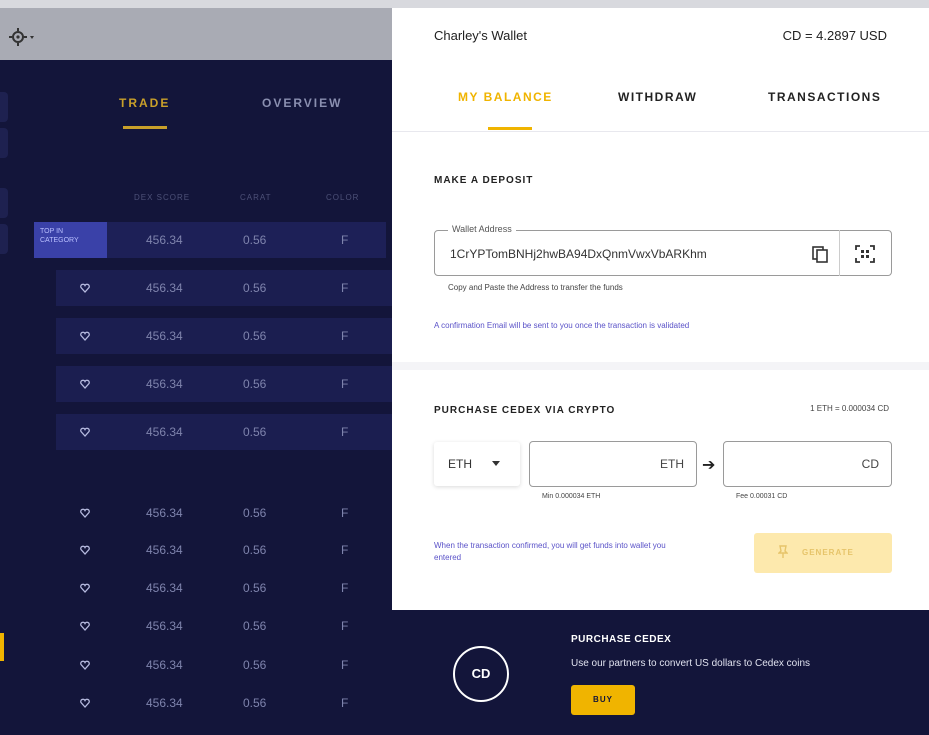 This screenshot has height=735, width=929. Describe the element at coordinates (162, 197) in the screenshot. I see `column-header-dex-score: DEX SCORE` at that location.